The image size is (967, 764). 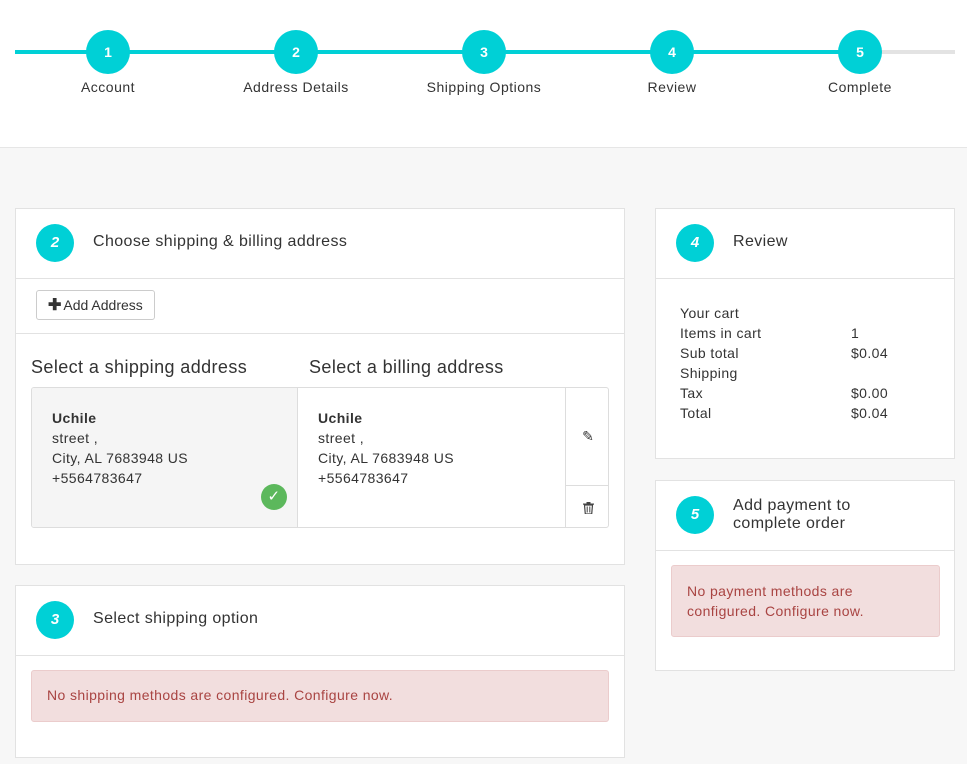 What do you see at coordinates (870, 393) in the screenshot?
I see `summary-value: $0.00` at bounding box center [870, 393].